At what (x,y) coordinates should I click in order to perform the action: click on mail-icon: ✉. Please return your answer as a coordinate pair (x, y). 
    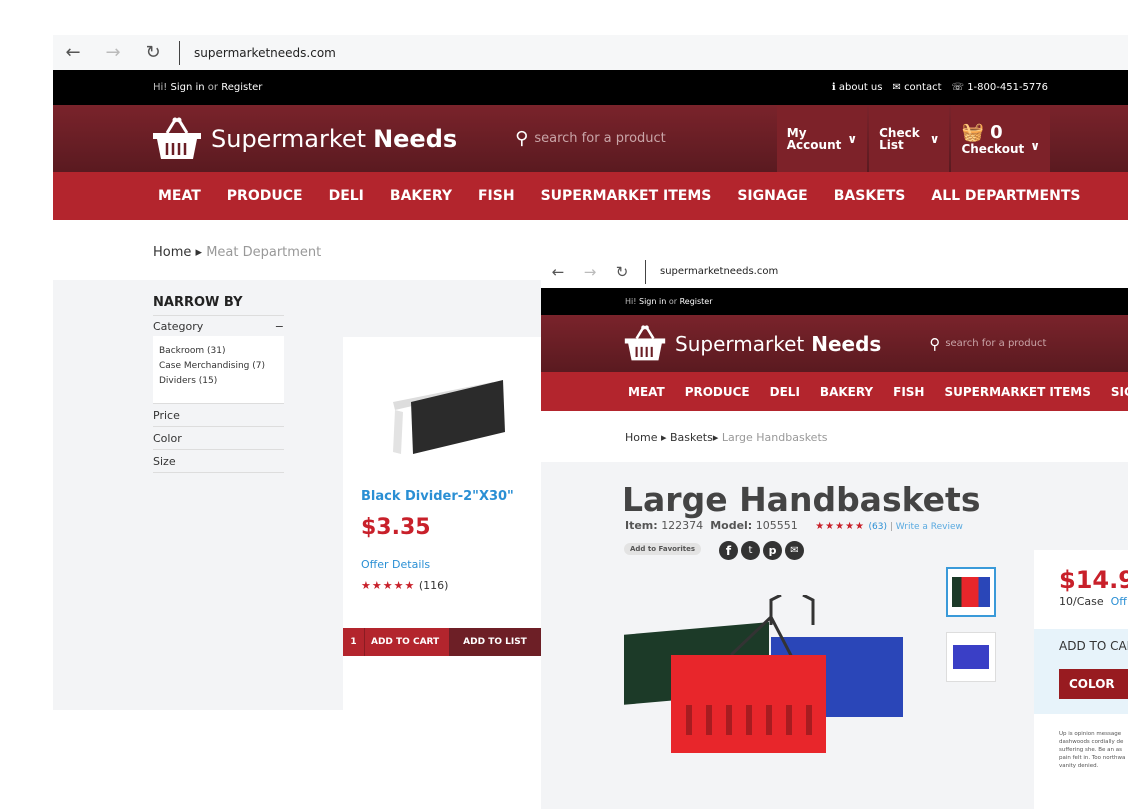
    Looking at the image, I should click on (896, 87).